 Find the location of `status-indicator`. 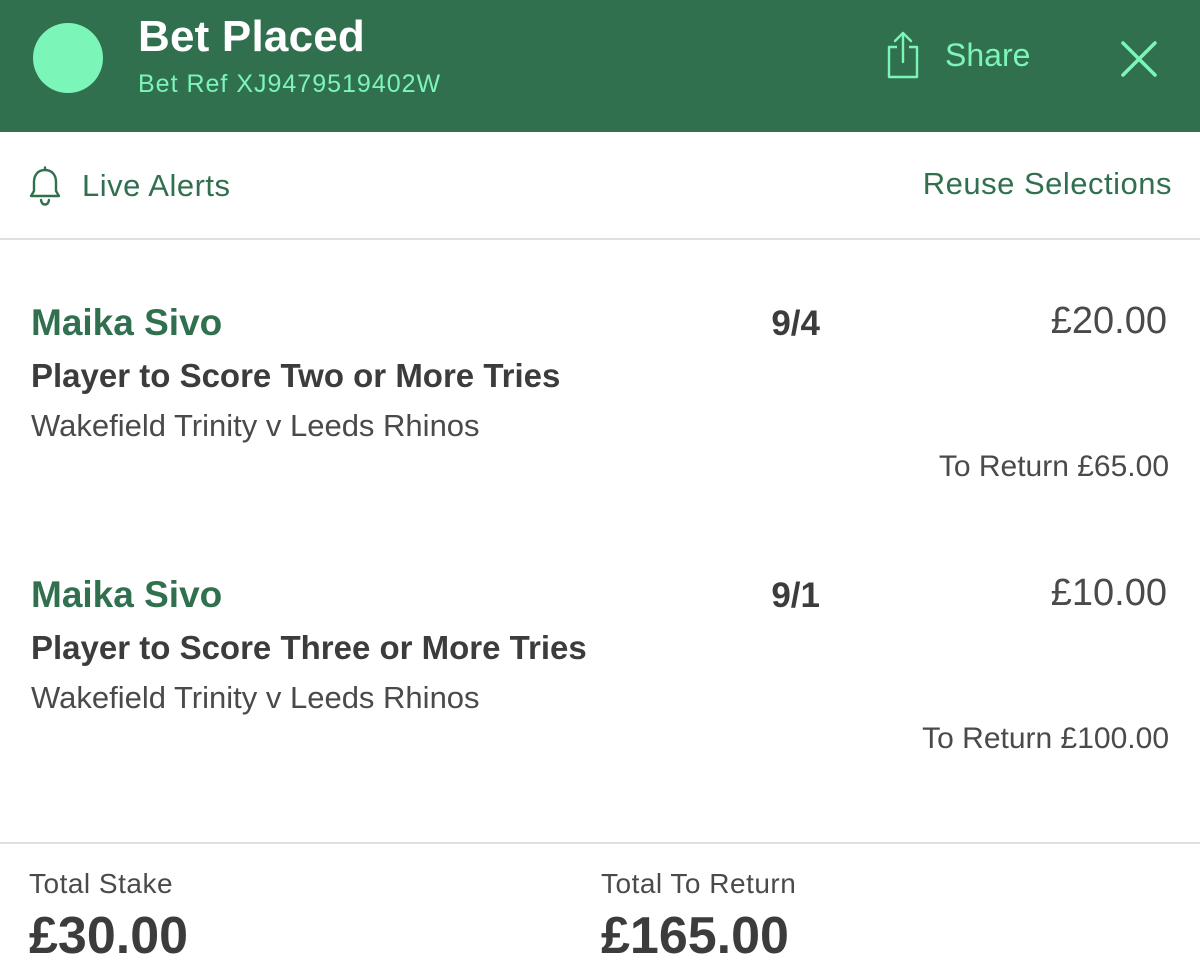

status-indicator is located at coordinates (68, 58).